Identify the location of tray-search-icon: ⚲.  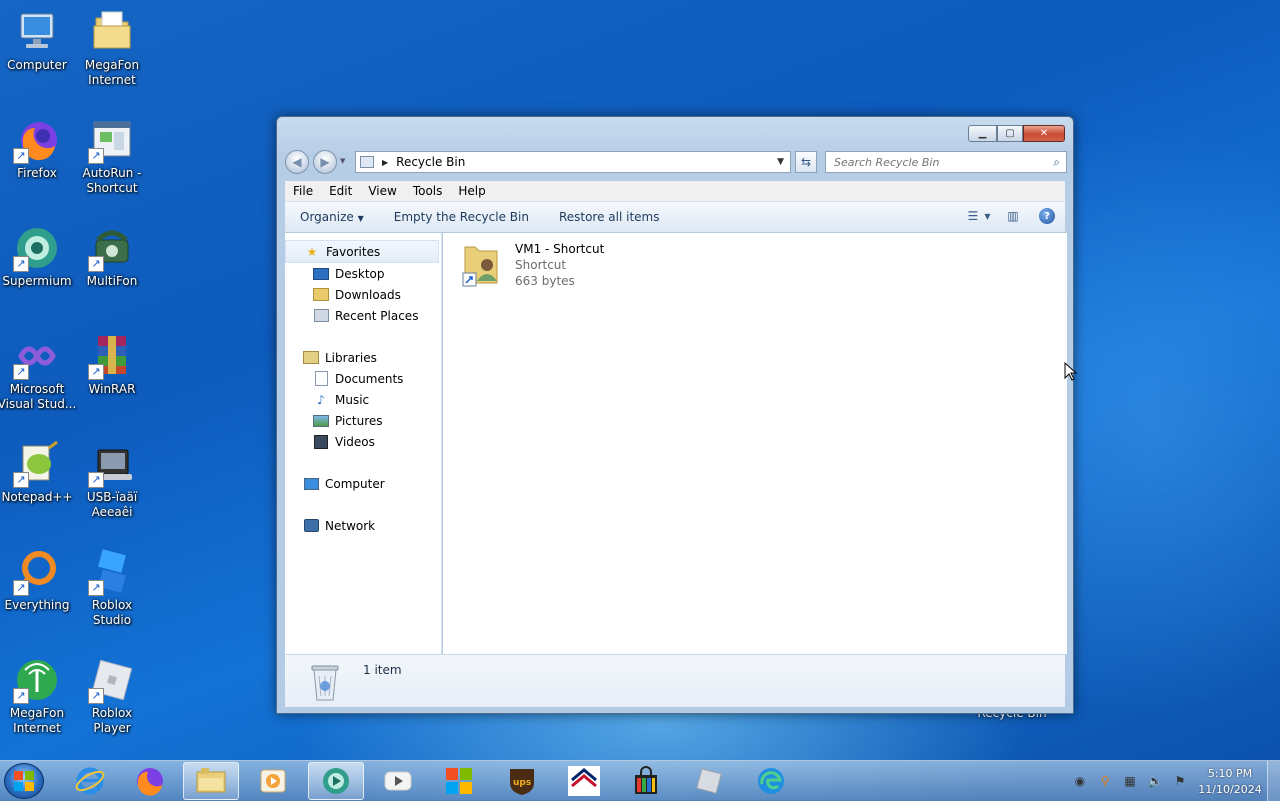
(1105, 781).